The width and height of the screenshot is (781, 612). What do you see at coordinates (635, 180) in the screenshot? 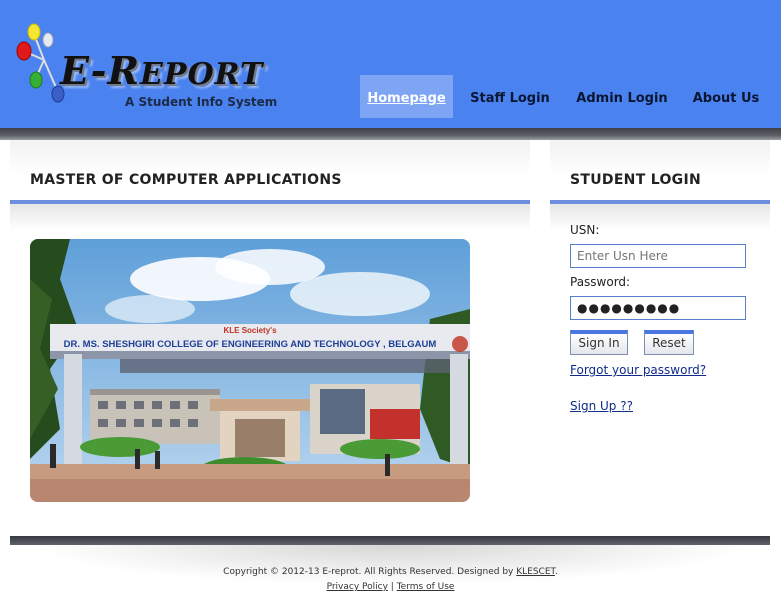
I see `login-panel-title: STUDENT LOGIN` at bounding box center [635, 180].